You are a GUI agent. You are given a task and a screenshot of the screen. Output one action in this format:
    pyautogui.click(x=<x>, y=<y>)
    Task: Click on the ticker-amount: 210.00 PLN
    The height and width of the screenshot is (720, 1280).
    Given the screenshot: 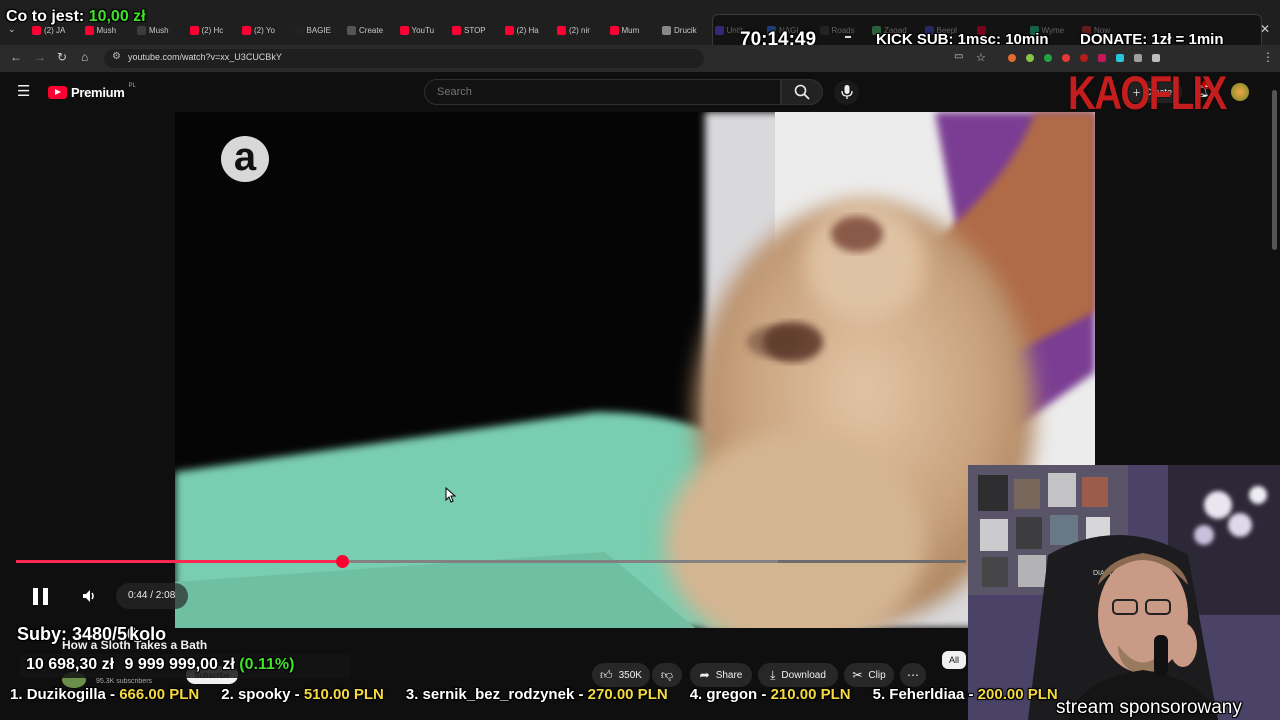 What is the action you would take?
    pyautogui.click(x=810, y=694)
    